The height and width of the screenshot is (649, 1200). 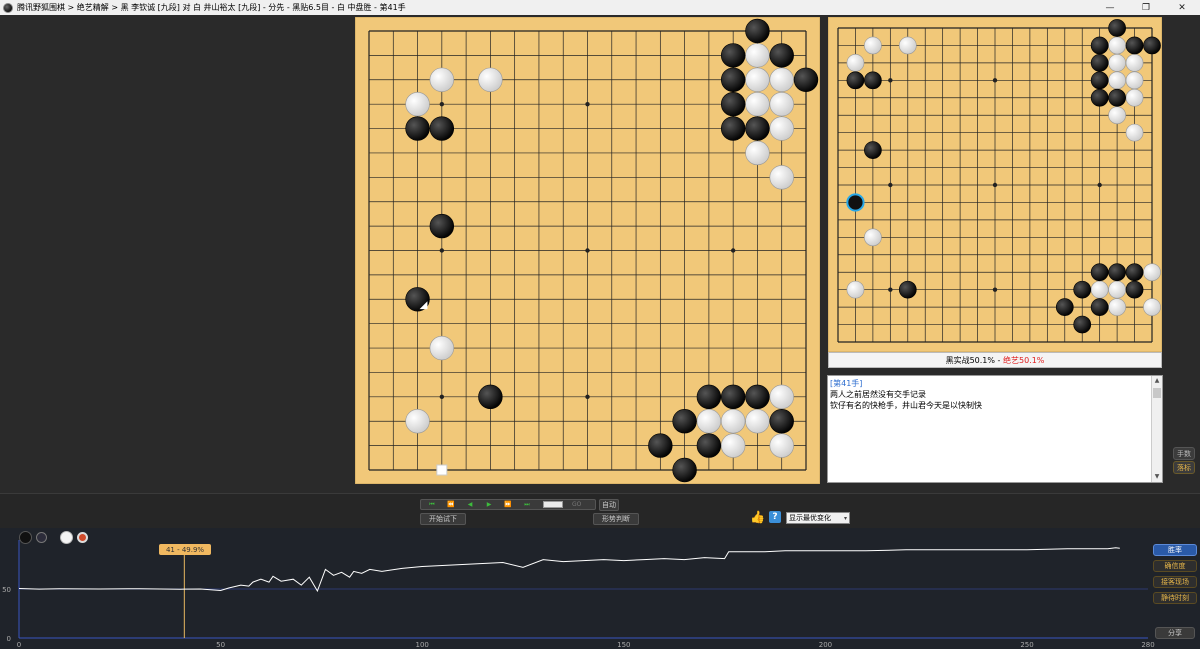 I want to click on x-tick-label: 0, so click(x=19, y=645).